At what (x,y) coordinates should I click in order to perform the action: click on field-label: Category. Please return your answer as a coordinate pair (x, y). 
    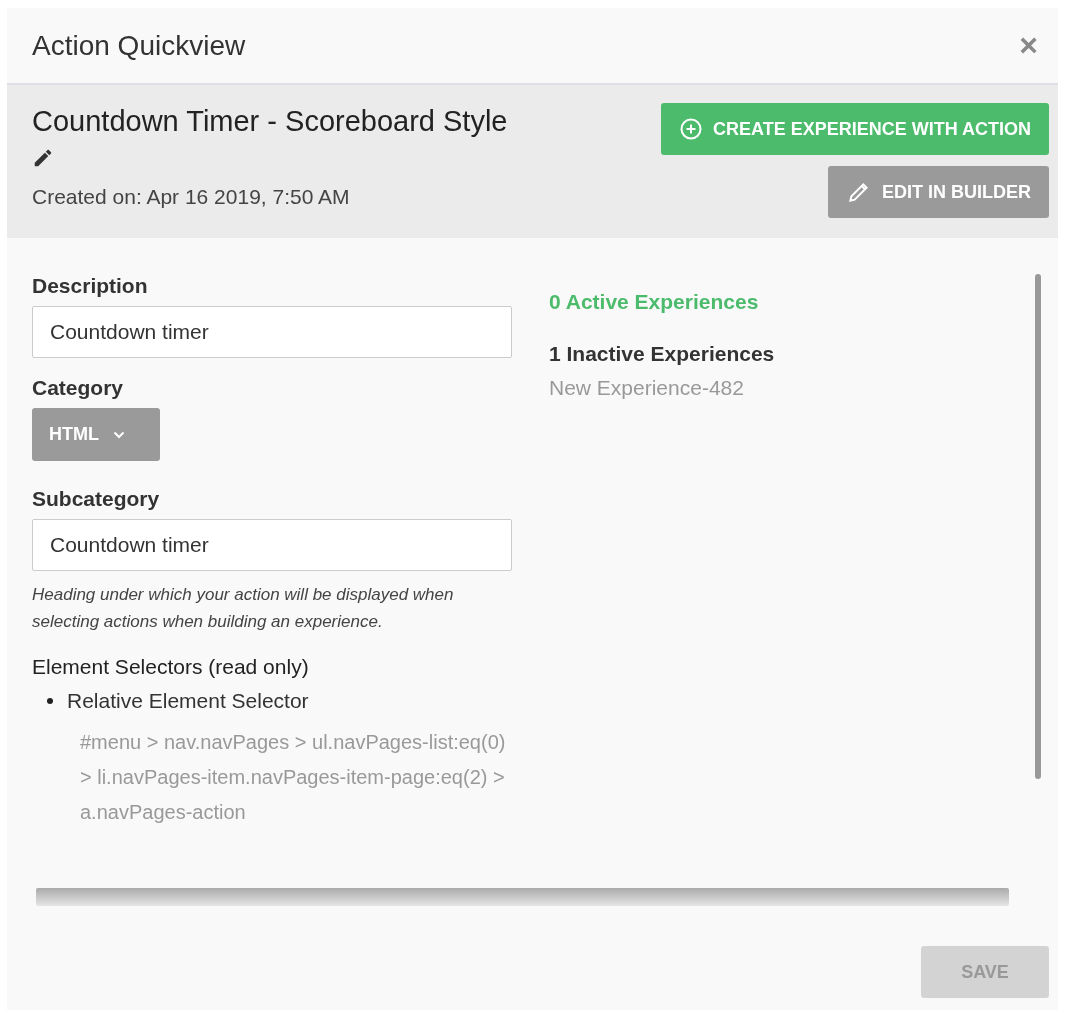
    Looking at the image, I should click on (78, 388).